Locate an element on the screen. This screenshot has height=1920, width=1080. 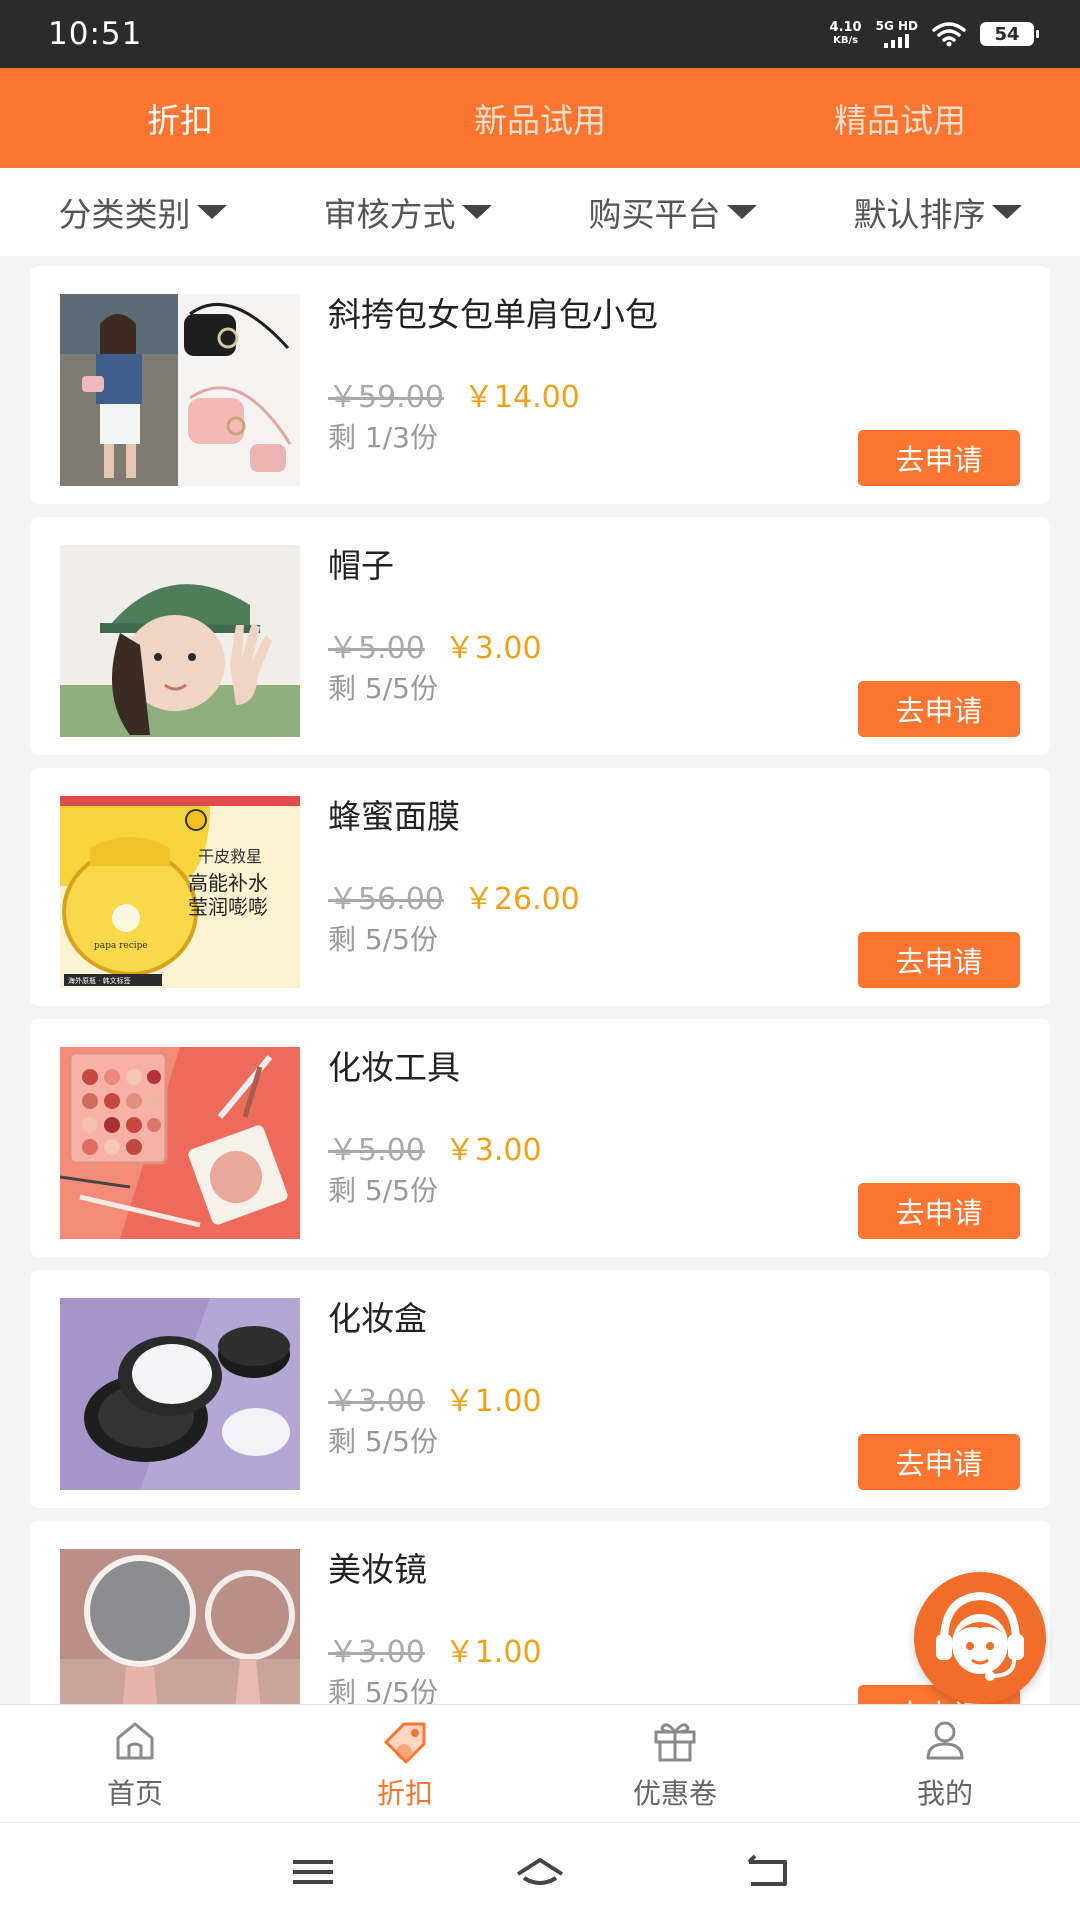
network-speed: 4.10 KB/s is located at coordinates (846, 34).